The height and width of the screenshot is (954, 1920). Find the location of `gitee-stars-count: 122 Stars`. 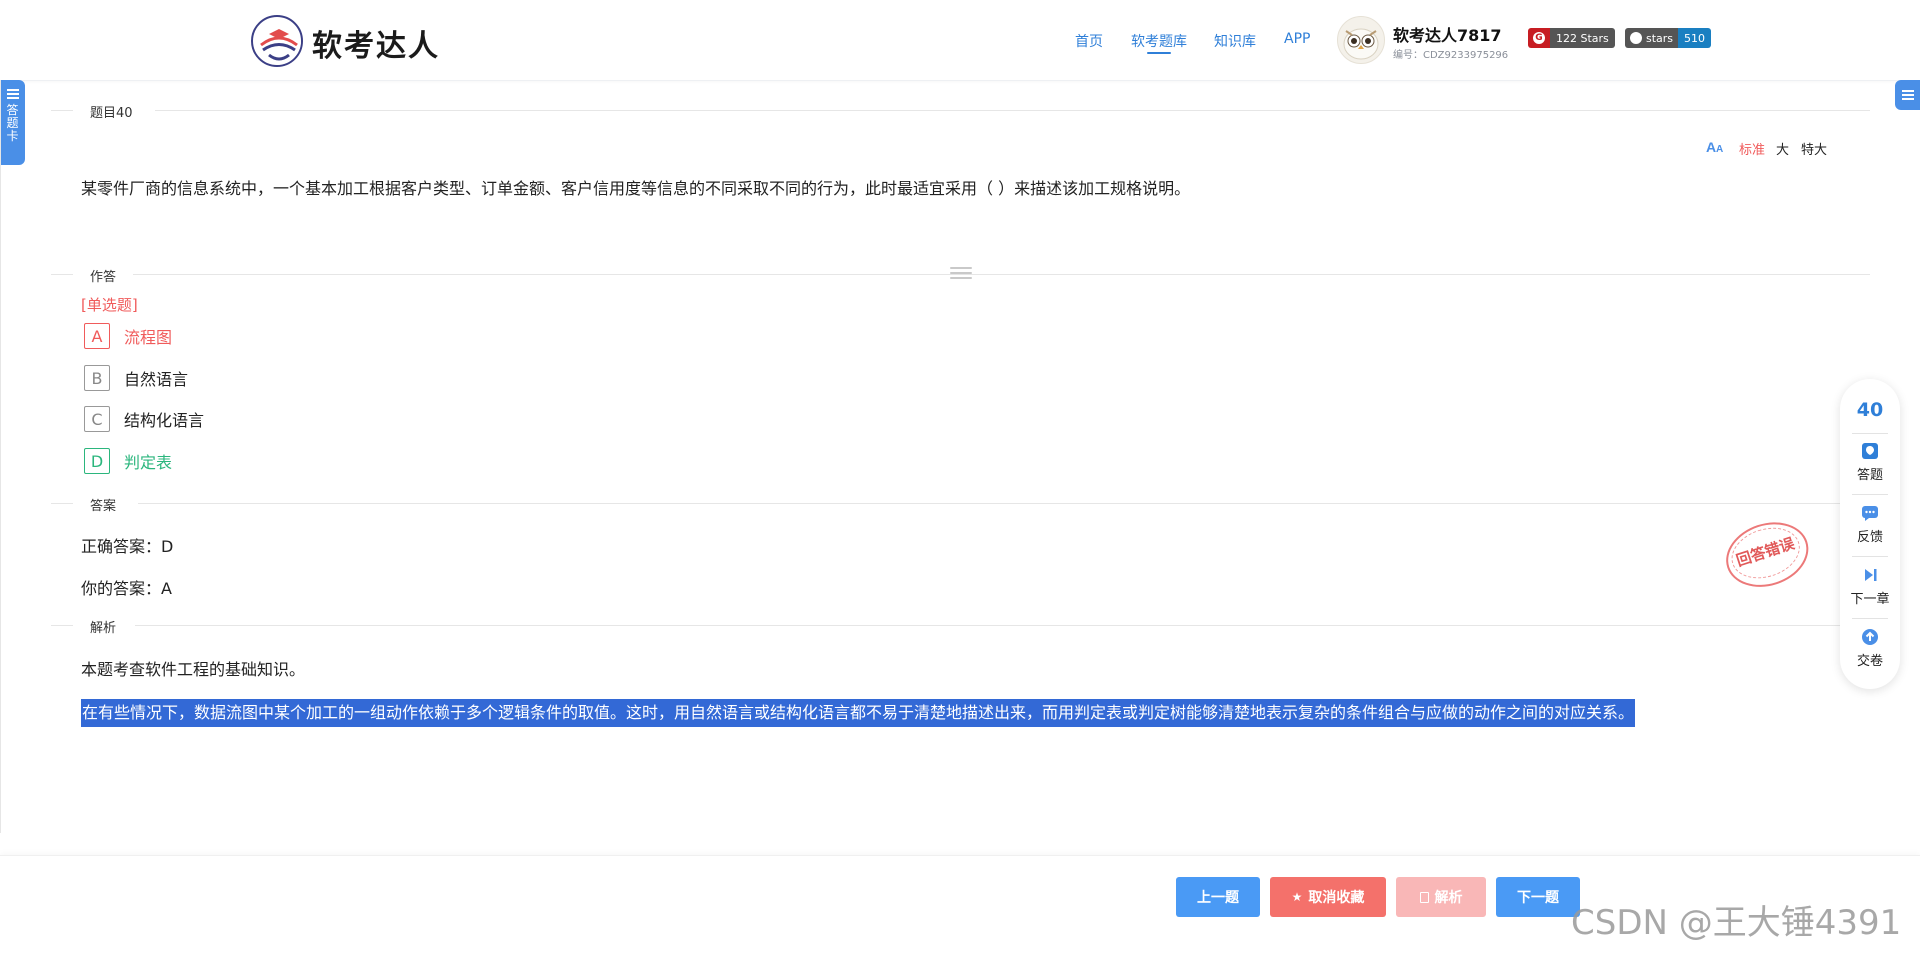

gitee-stars-count: 122 Stars is located at coordinates (1582, 38).